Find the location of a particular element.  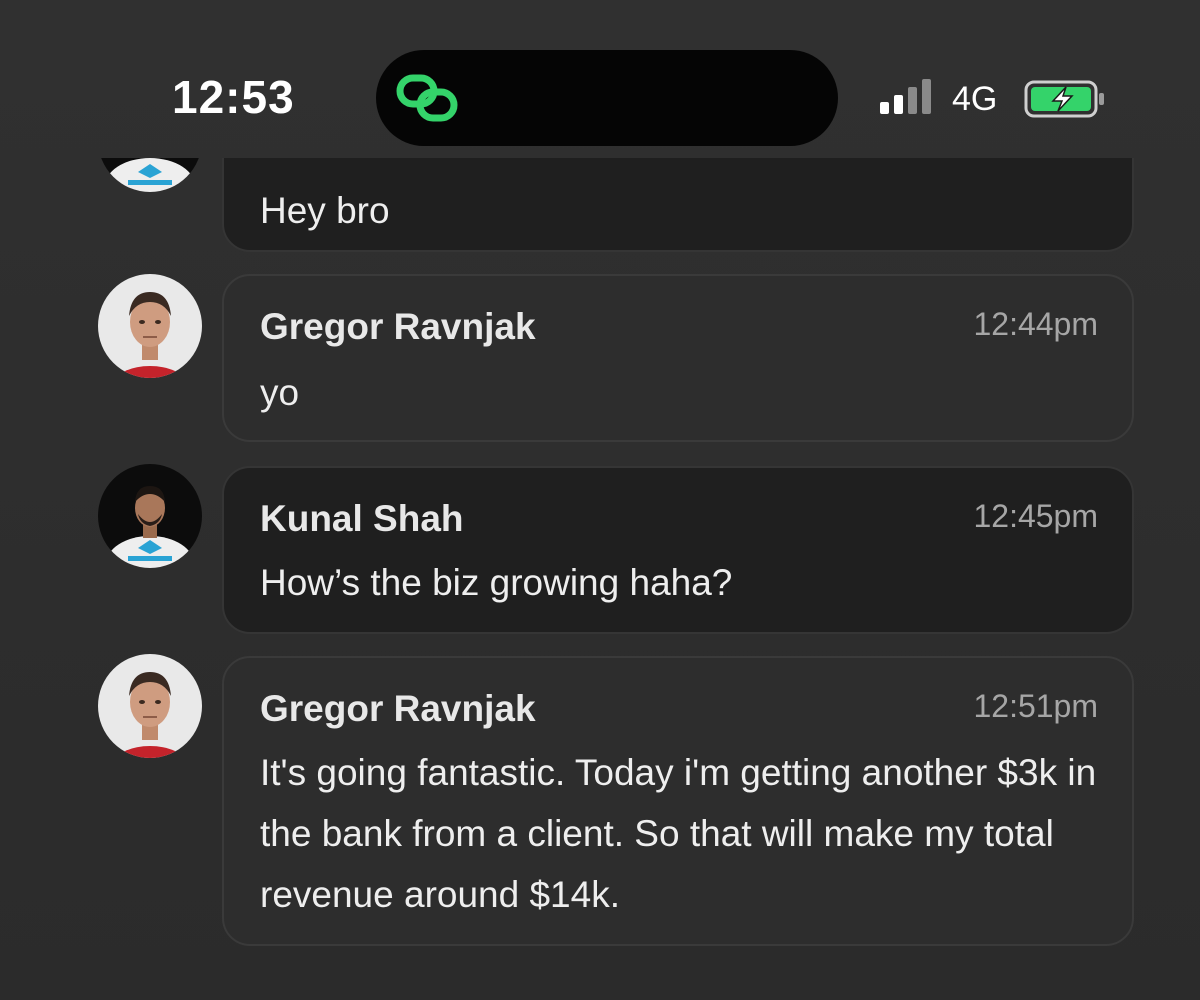

status-time: 12:53 is located at coordinates (233, 97).